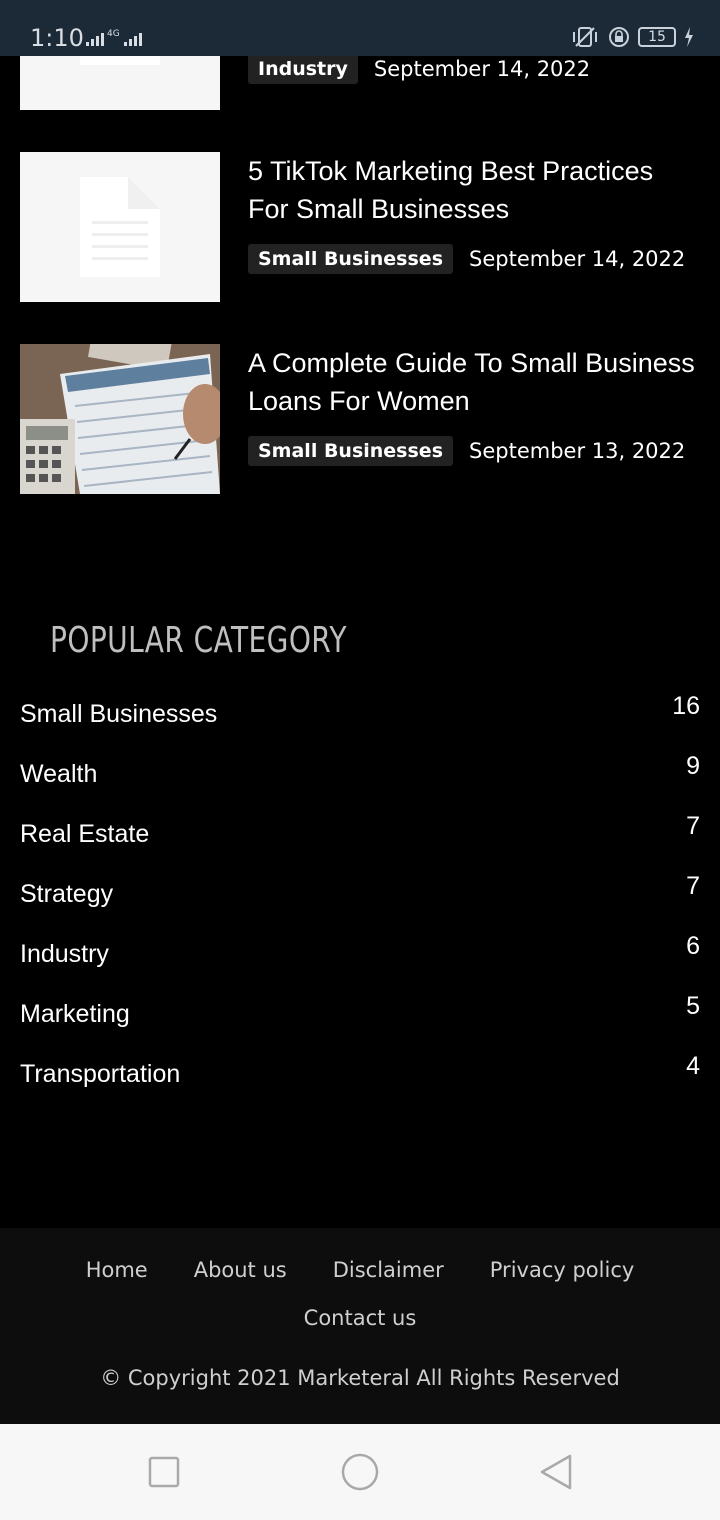 This screenshot has height=1520, width=720. Describe the element at coordinates (66, 894) in the screenshot. I see `category-name: Strategy` at that location.